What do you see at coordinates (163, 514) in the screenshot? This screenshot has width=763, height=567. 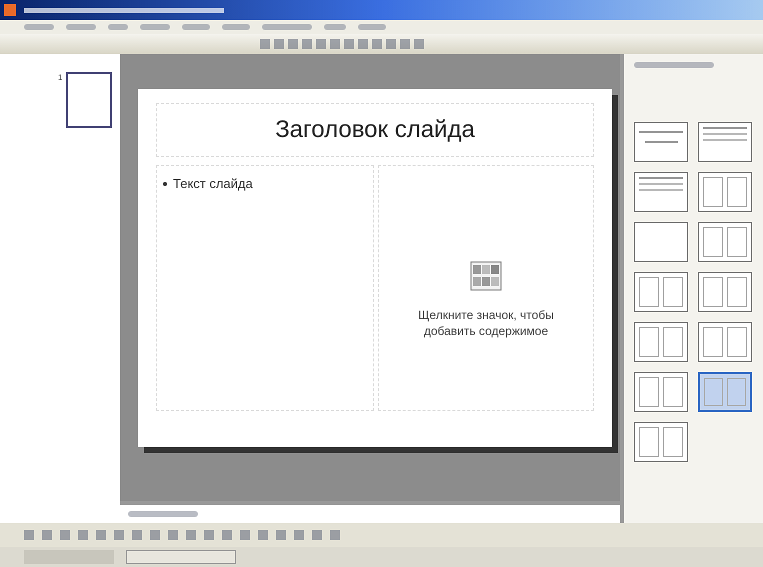 I see `notes-text-blur` at bounding box center [163, 514].